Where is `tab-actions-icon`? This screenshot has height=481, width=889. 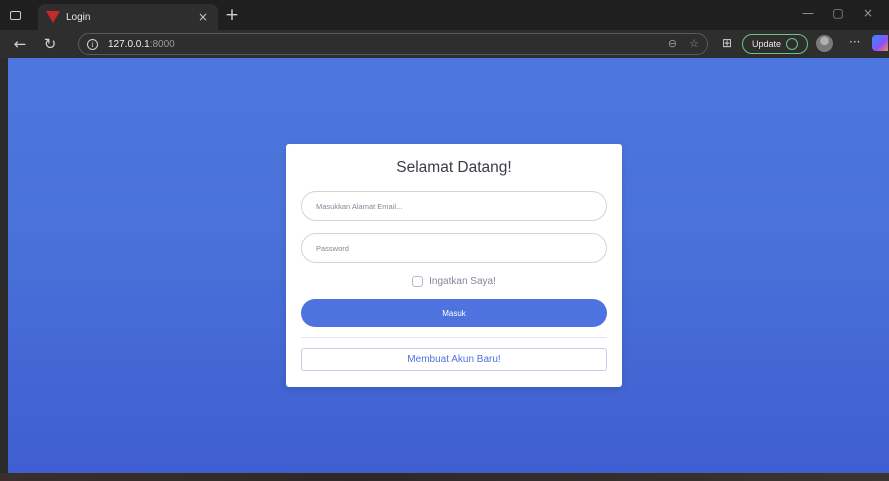
tab-actions-icon is located at coordinates (15, 15).